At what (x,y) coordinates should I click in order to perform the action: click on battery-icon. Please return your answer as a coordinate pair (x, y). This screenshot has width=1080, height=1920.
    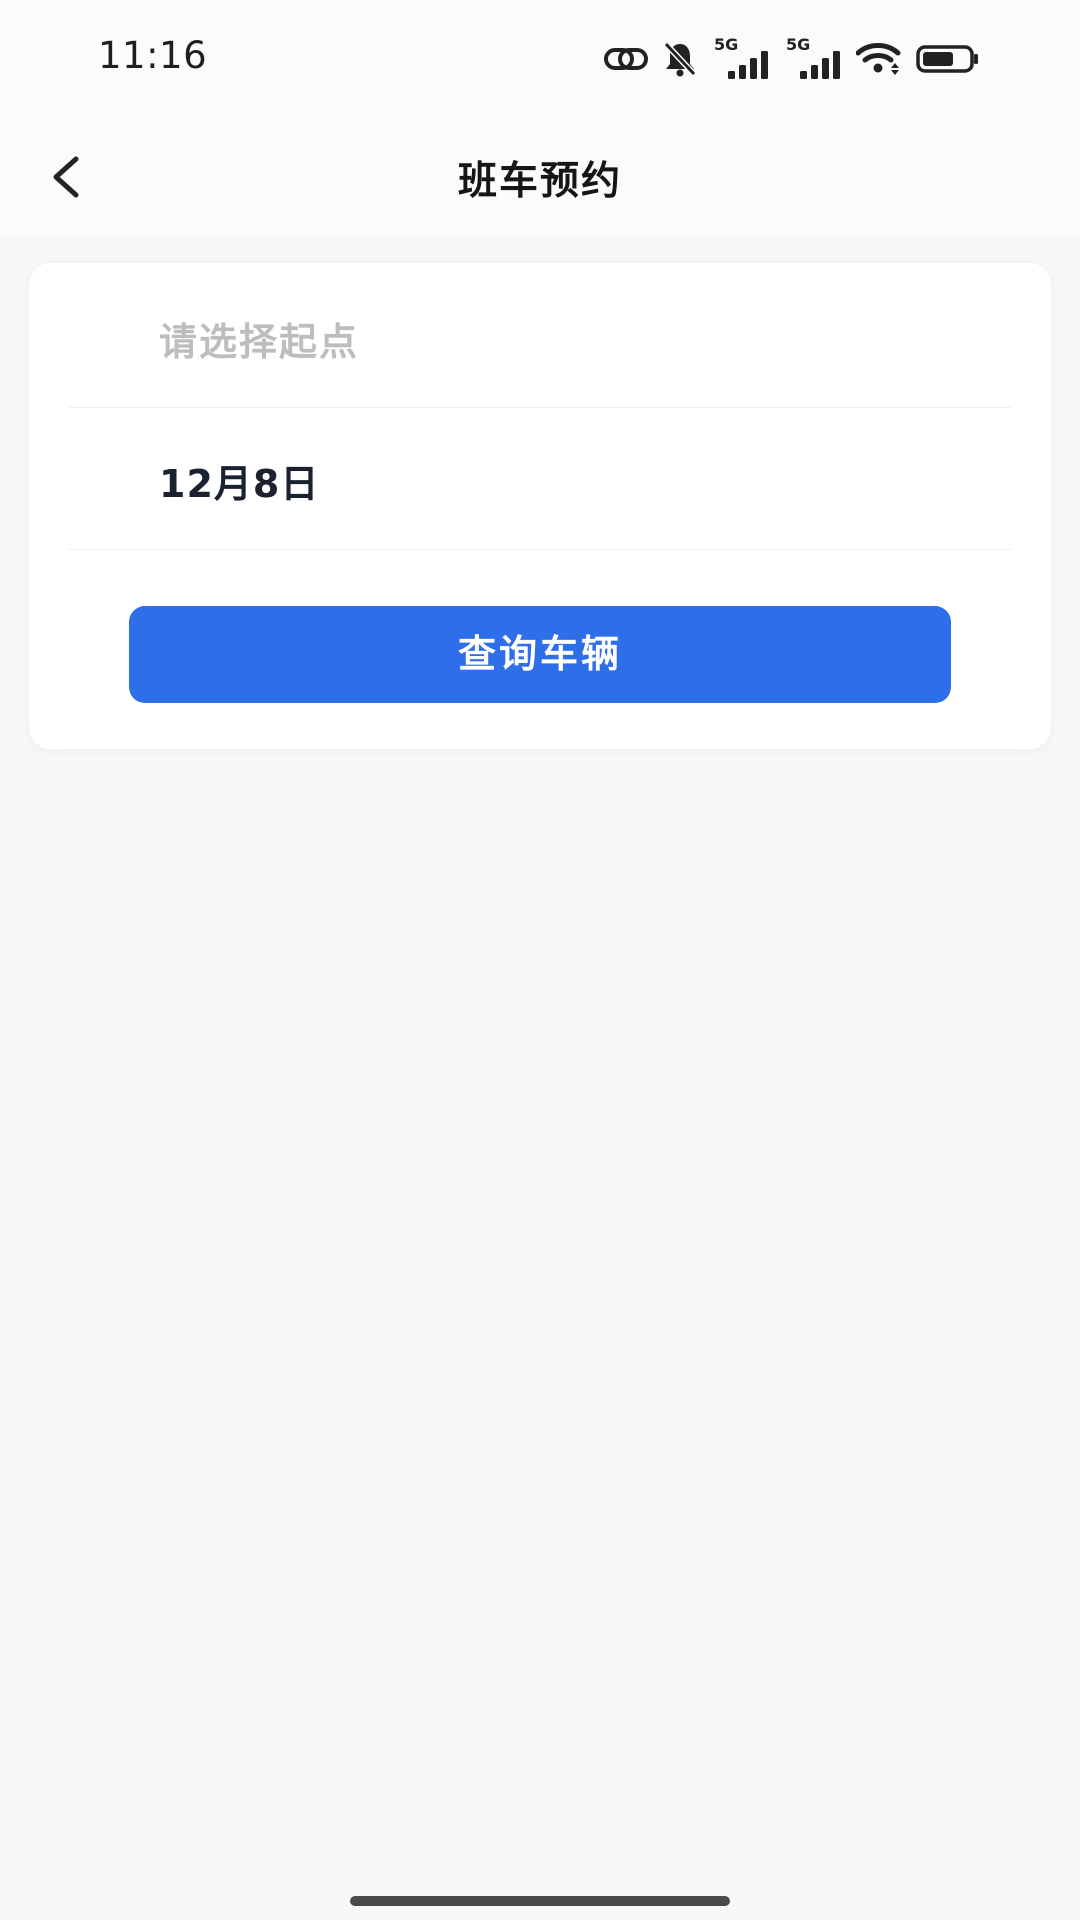
    Looking at the image, I should click on (948, 59).